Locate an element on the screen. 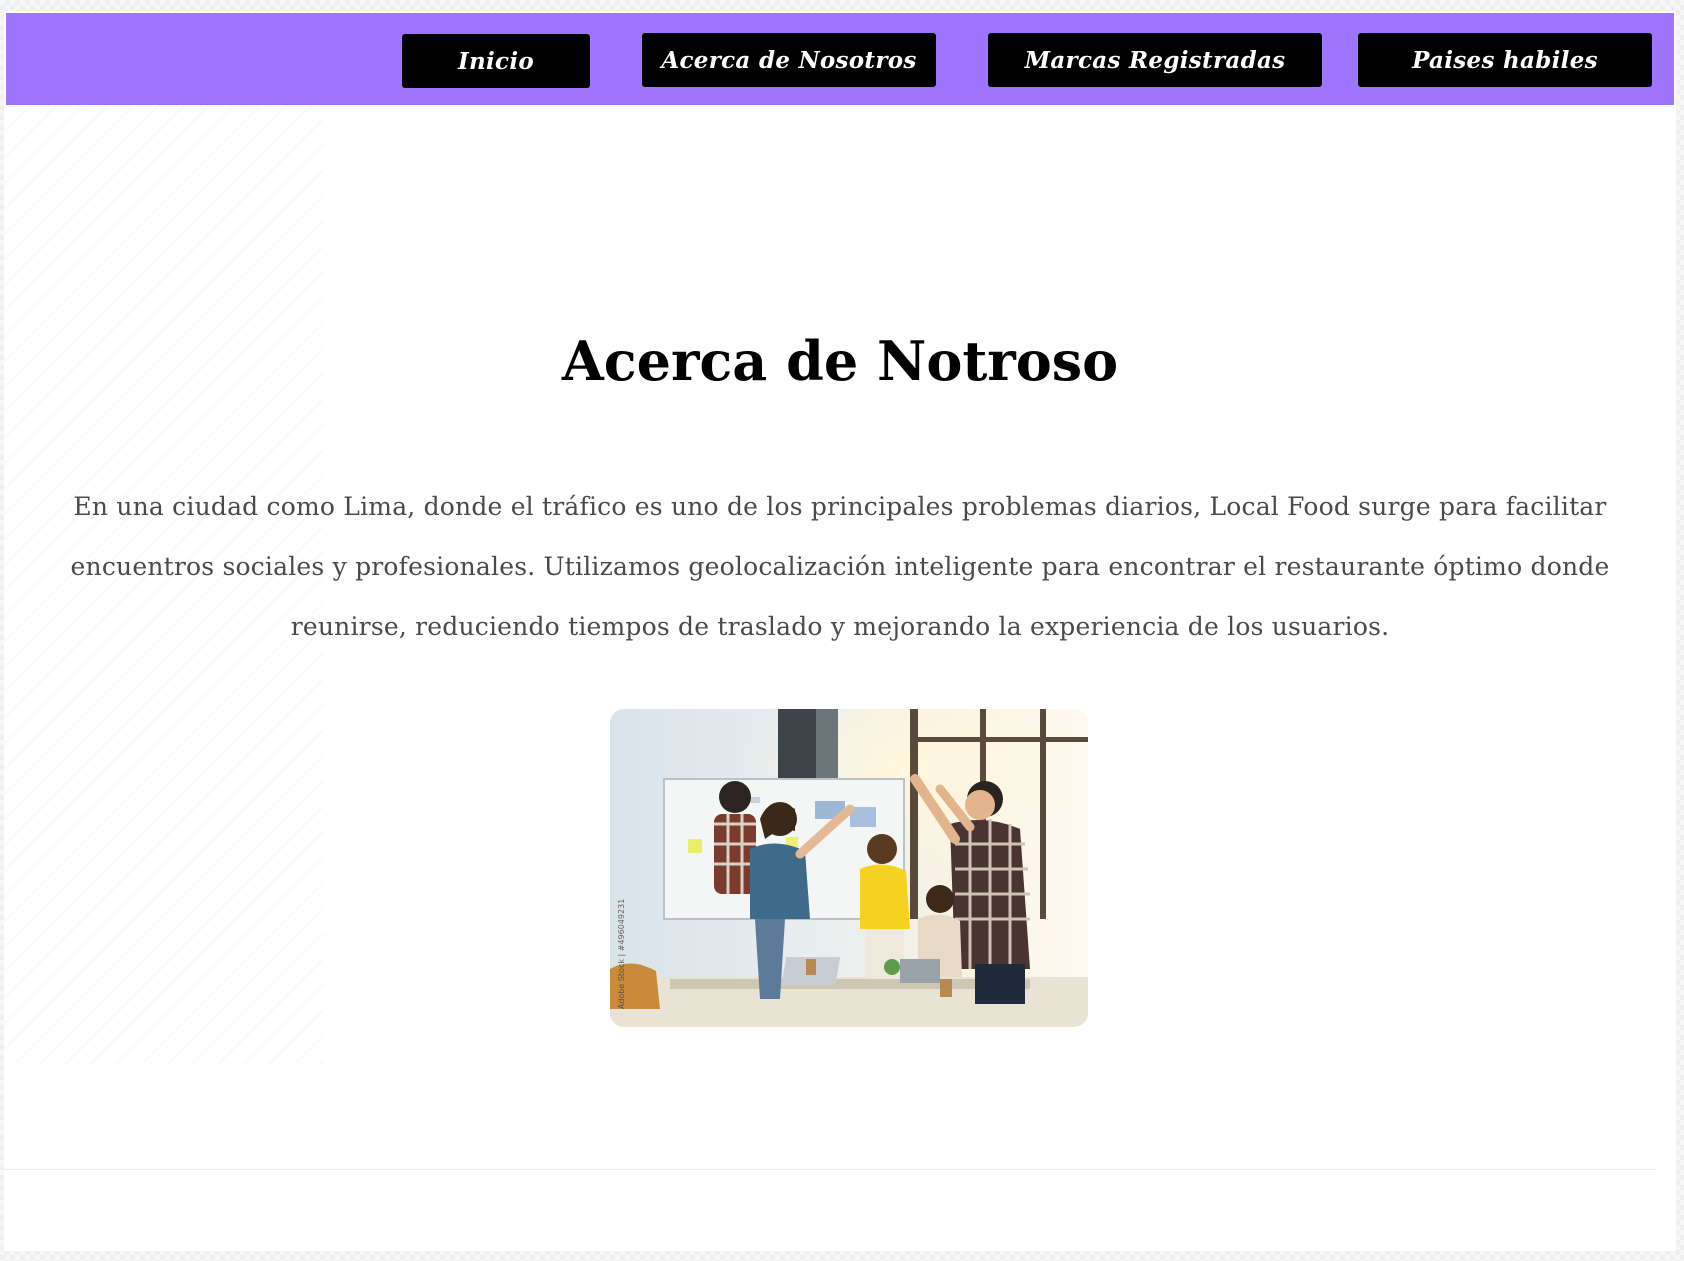  team-celebration-photo: Adobe Stock | #496049231 is located at coordinates (849, 868).